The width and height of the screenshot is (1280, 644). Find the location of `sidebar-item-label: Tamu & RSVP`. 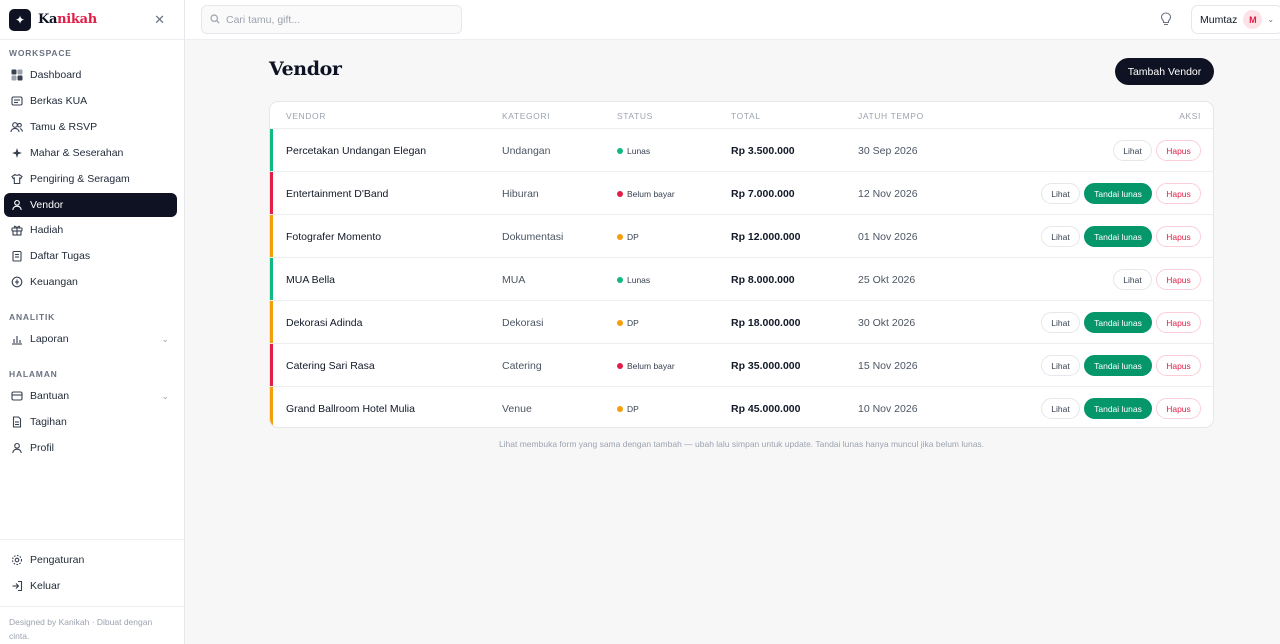

sidebar-item-label: Tamu & RSVP is located at coordinates (64, 127).